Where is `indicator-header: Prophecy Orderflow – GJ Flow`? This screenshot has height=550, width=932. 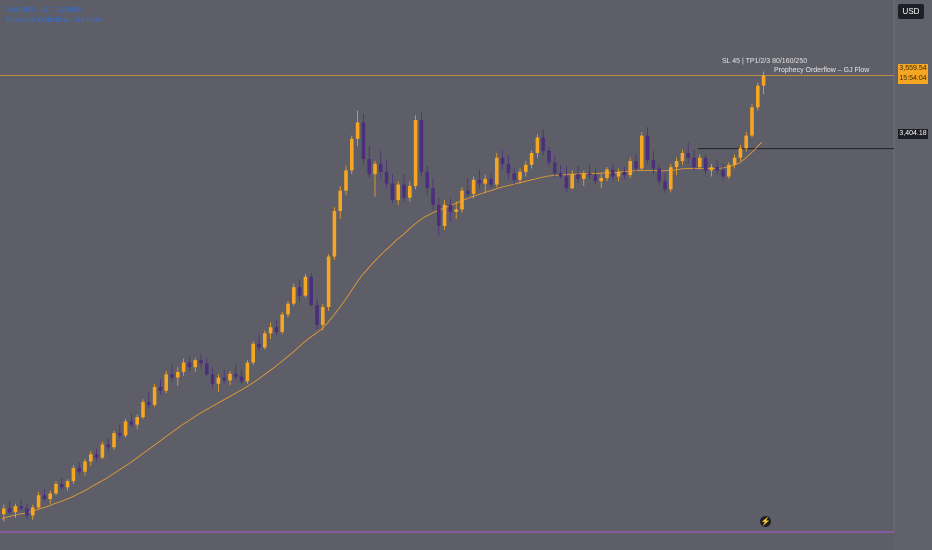
indicator-header: Prophecy Orderflow – GJ Flow is located at coordinates (54, 20).